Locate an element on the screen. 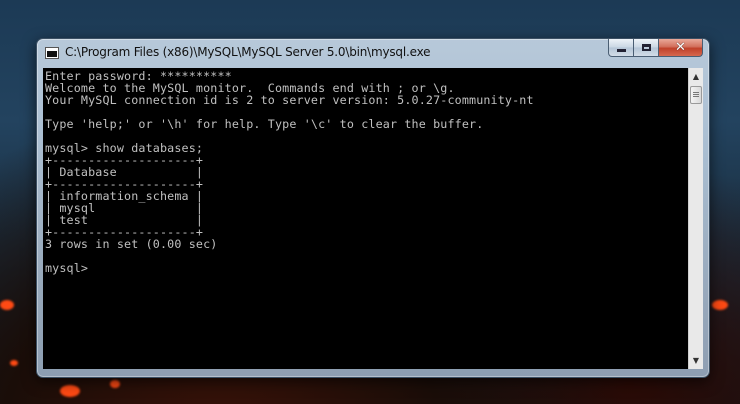  scroll-down-button: ▼ is located at coordinates (696, 360).